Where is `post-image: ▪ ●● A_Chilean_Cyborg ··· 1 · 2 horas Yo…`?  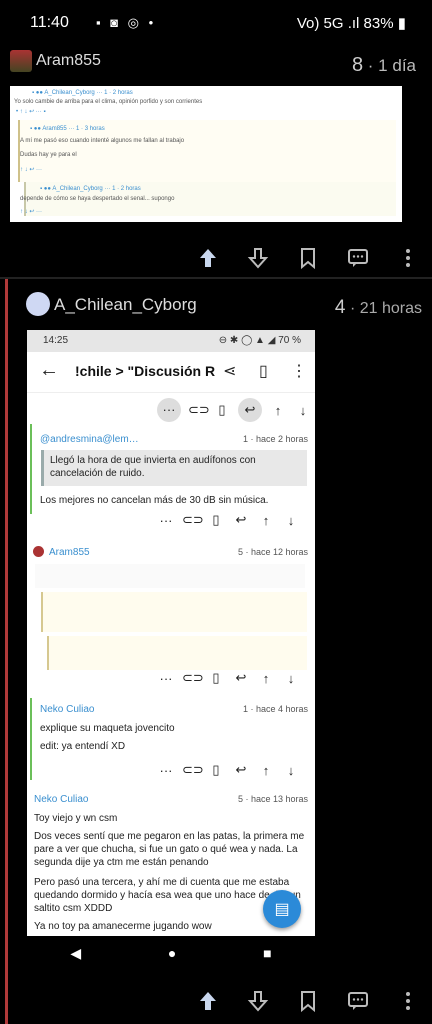 post-image: ▪ ●● A_Chilean_Cyborg ··· 1 · 2 horas Yo… is located at coordinates (206, 154).